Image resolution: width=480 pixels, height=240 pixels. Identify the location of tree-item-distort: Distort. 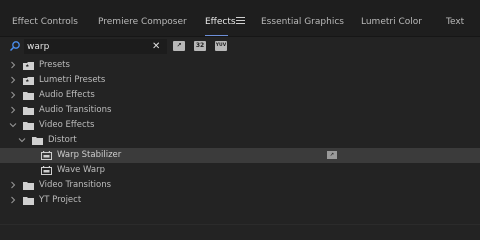
(240, 140).